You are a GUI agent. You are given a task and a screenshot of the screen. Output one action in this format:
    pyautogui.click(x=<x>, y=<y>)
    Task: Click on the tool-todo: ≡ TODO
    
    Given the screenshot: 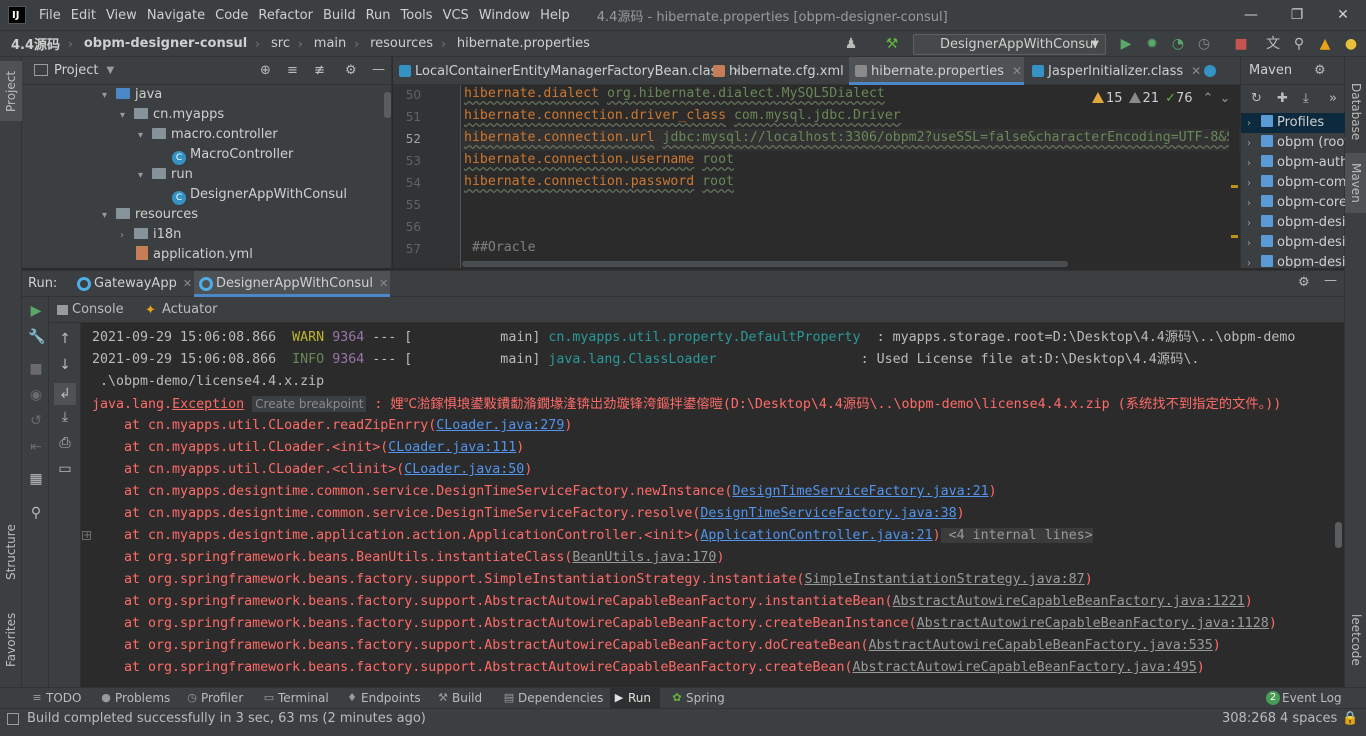 What is the action you would take?
    pyautogui.click(x=54, y=698)
    